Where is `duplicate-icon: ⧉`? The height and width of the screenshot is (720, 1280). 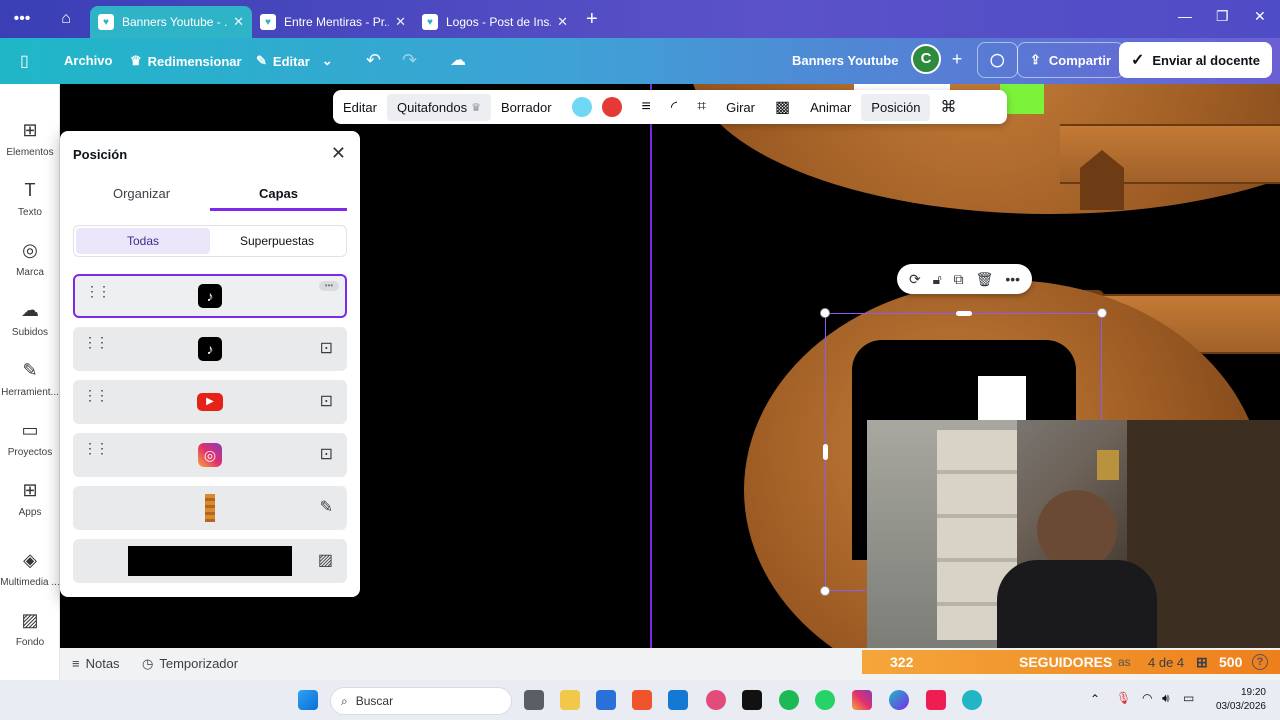 duplicate-icon: ⧉ is located at coordinates (959, 279).